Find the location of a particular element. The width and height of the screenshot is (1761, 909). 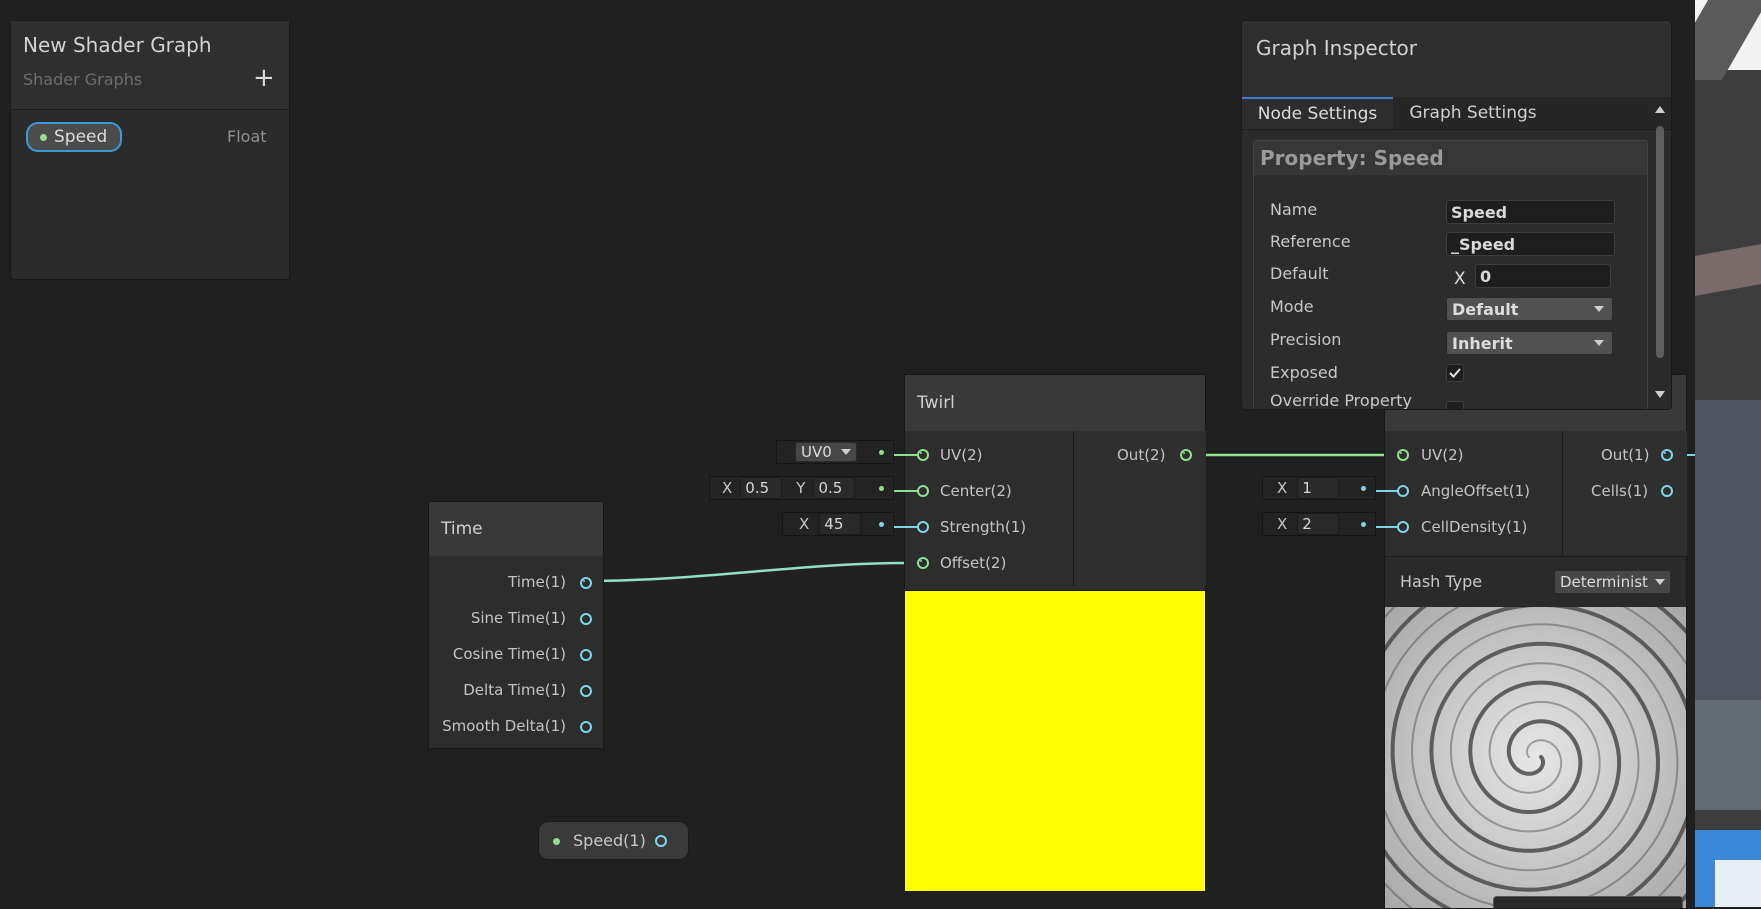

time-output-port is located at coordinates (586, 583).